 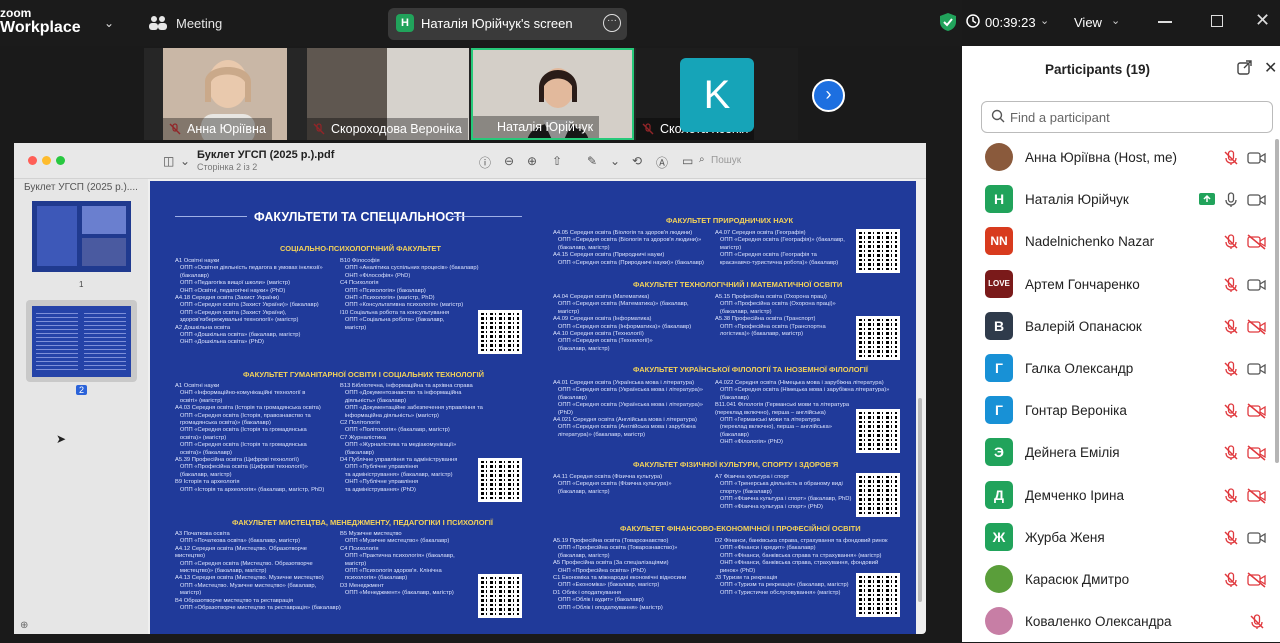 What do you see at coordinates (948, 22) in the screenshot?
I see `shield-check-icon` at bounding box center [948, 22].